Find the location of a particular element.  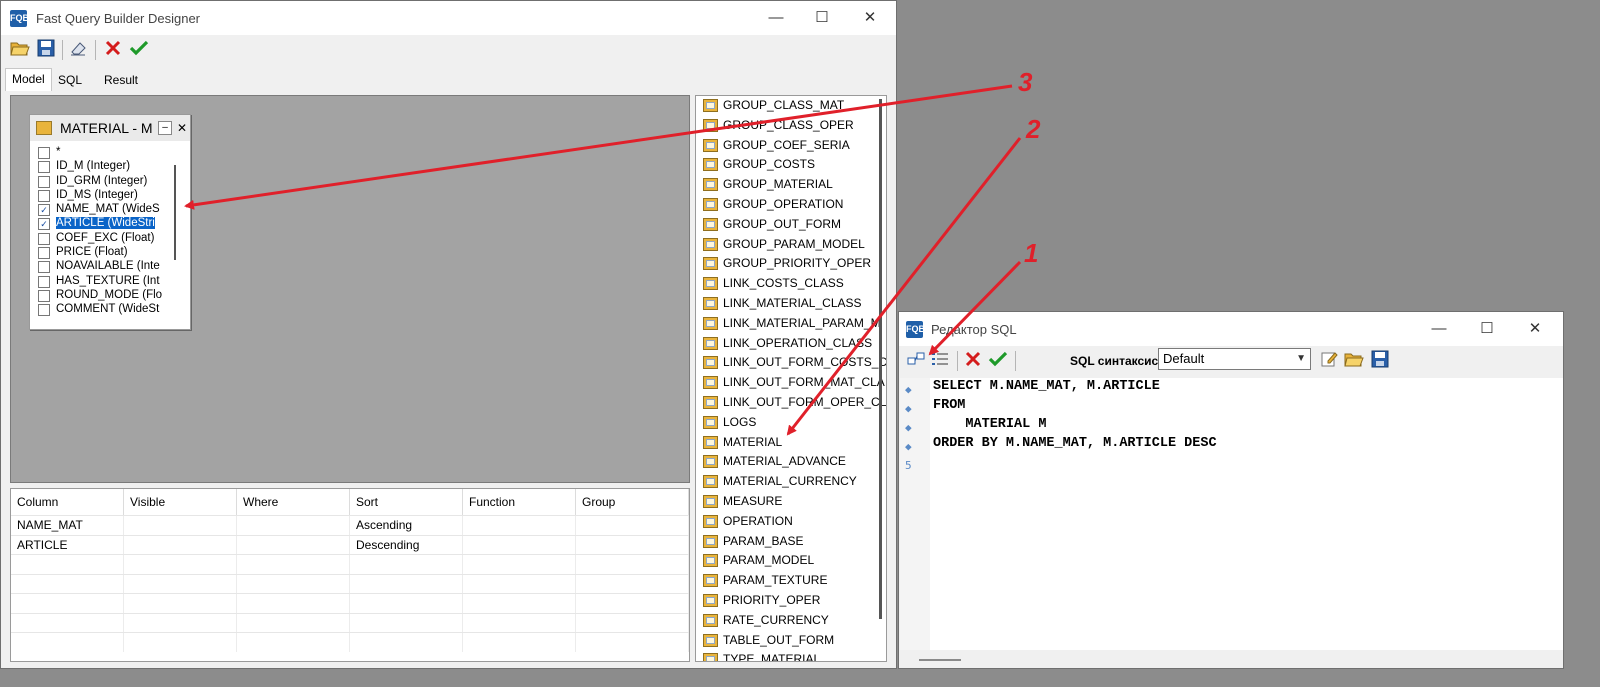

minimize-button: — is located at coordinates (1439, 329).